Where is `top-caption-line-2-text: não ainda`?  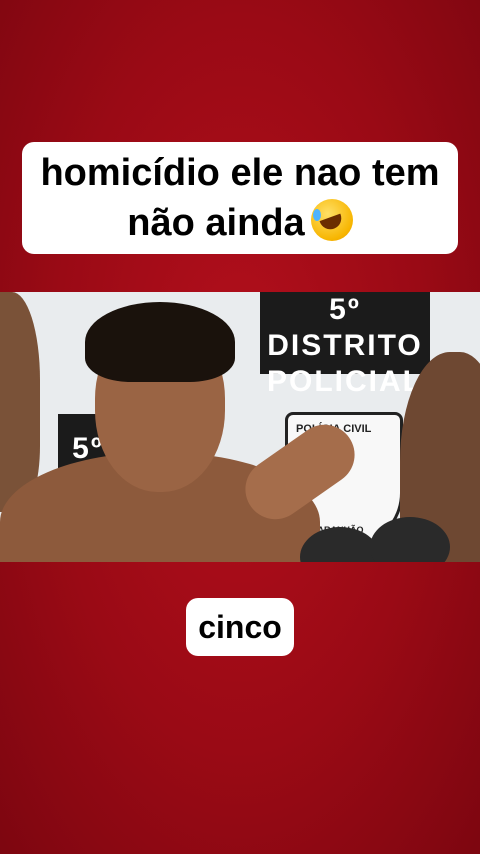
top-caption-line-2-text: não ainda is located at coordinates (216, 223).